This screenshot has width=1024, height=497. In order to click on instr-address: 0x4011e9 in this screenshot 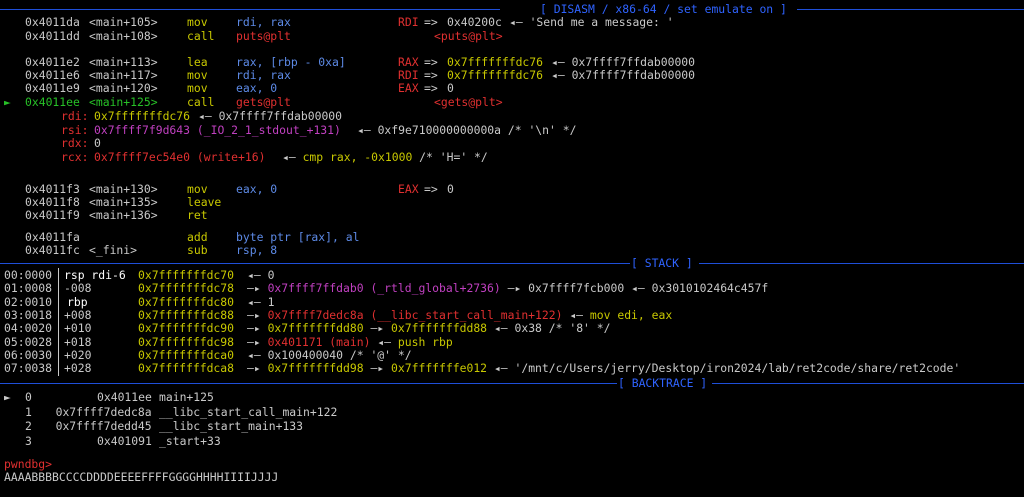, I will do `click(52, 88)`.